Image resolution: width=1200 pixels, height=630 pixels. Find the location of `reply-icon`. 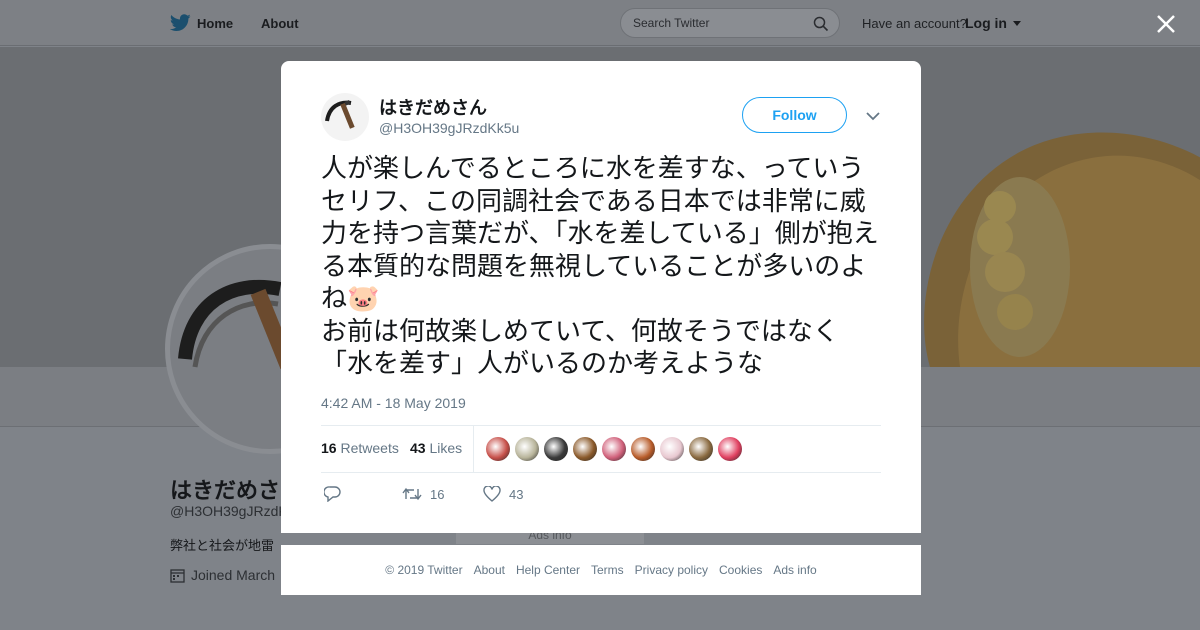

reply-icon is located at coordinates (332, 494).